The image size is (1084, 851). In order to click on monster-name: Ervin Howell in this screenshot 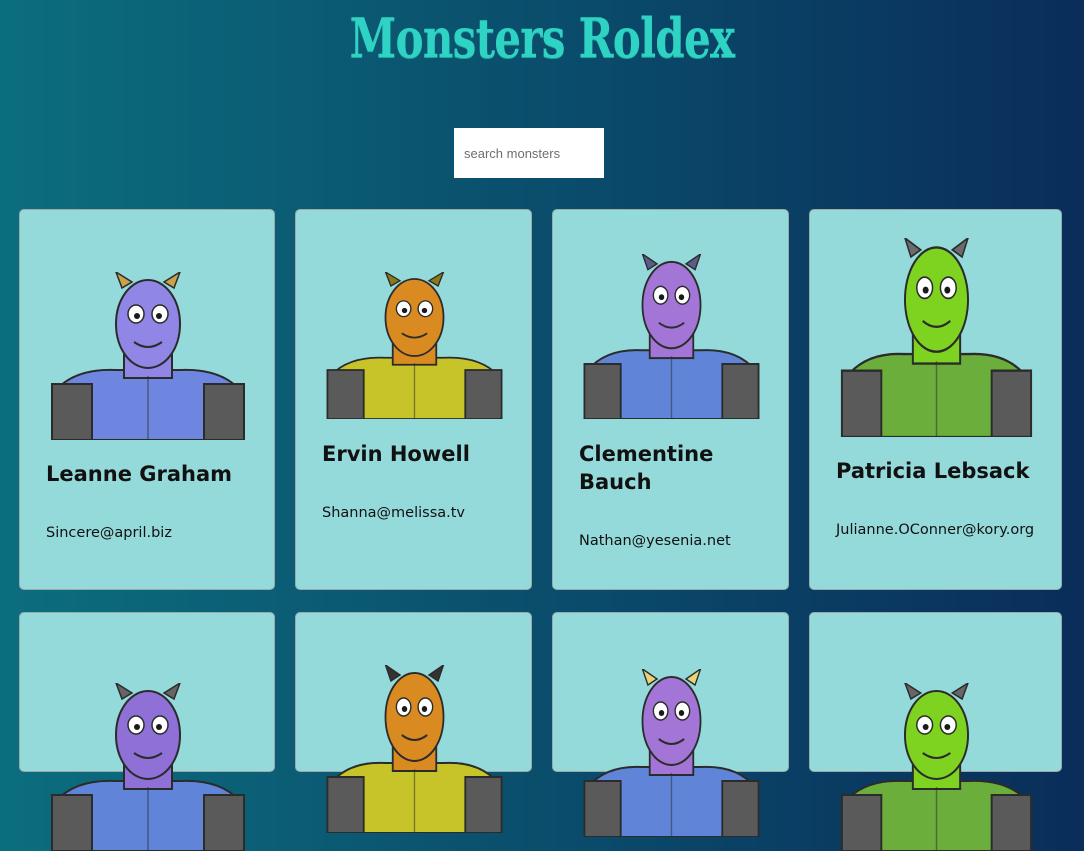, I will do `click(396, 454)`.